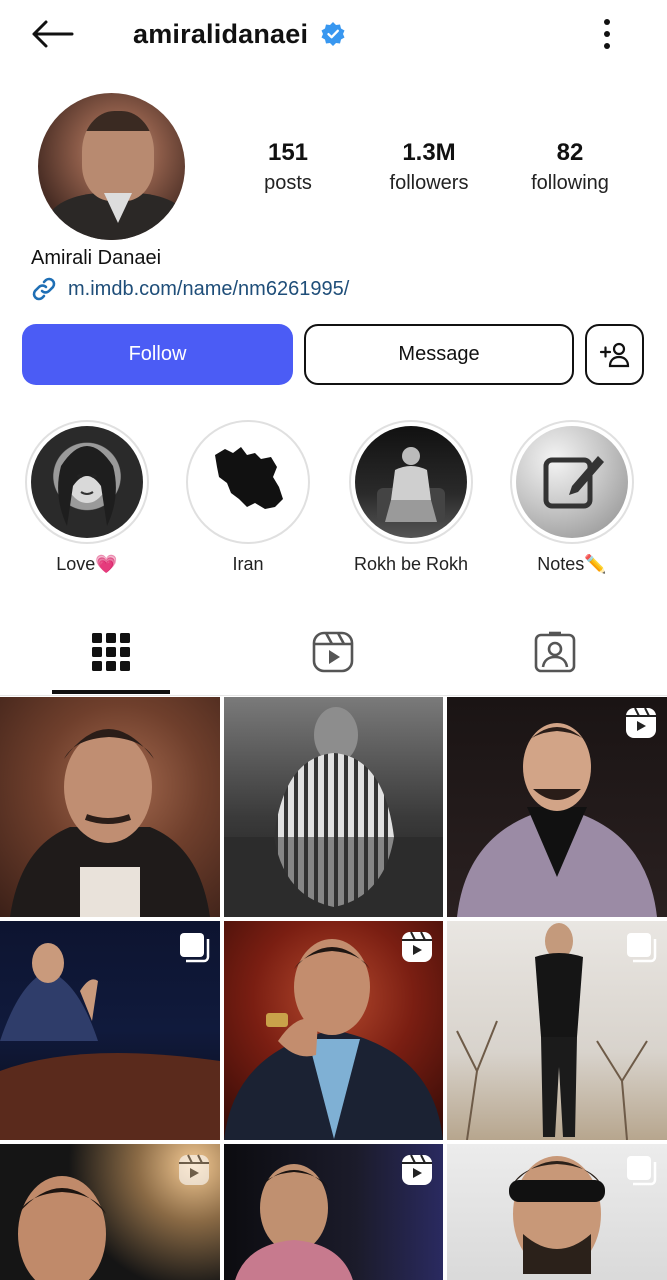 This screenshot has height=1280, width=667. What do you see at coordinates (288, 183) in the screenshot?
I see `posts-label: posts` at bounding box center [288, 183].